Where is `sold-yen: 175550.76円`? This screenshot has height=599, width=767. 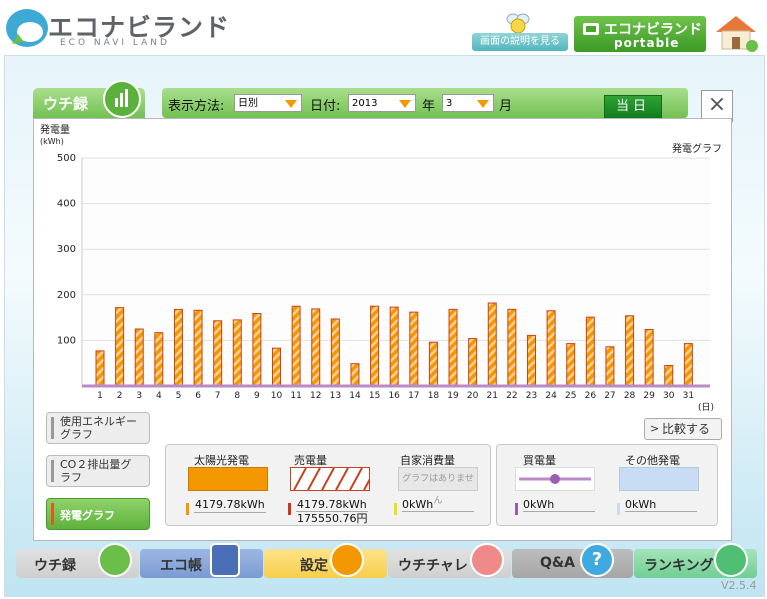 sold-yen: 175550.76円 is located at coordinates (332, 518).